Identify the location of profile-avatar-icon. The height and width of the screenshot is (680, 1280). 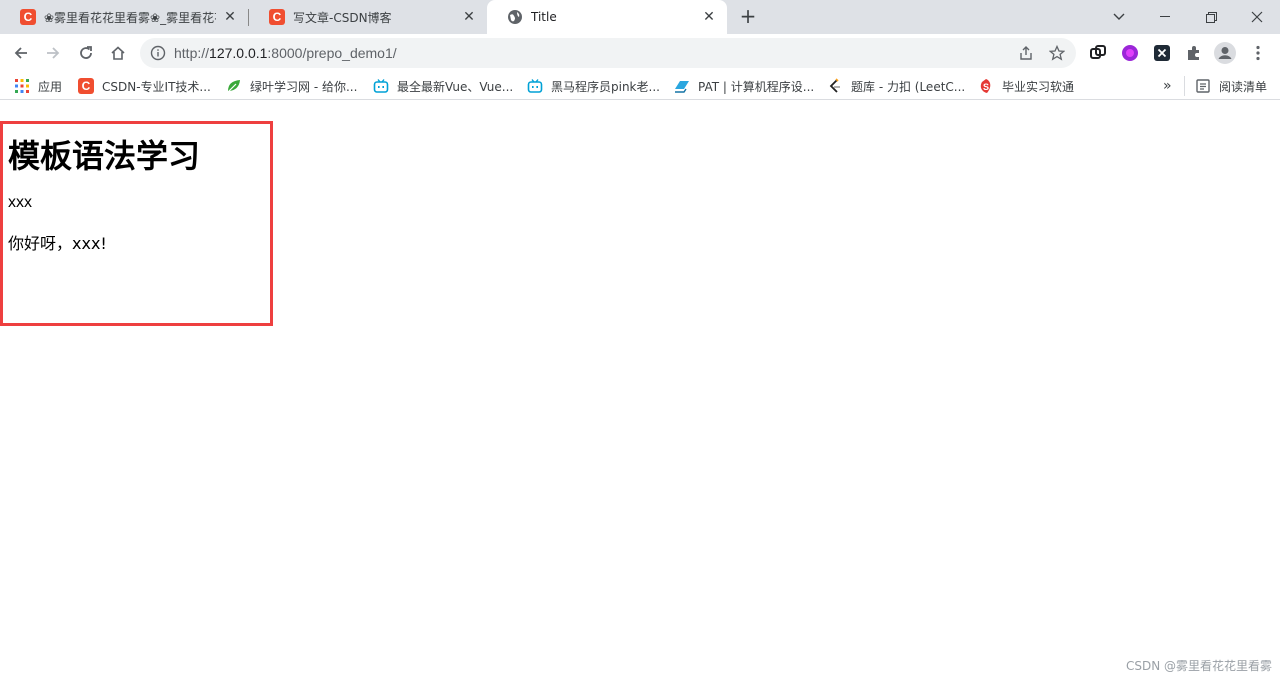
(1225, 53).